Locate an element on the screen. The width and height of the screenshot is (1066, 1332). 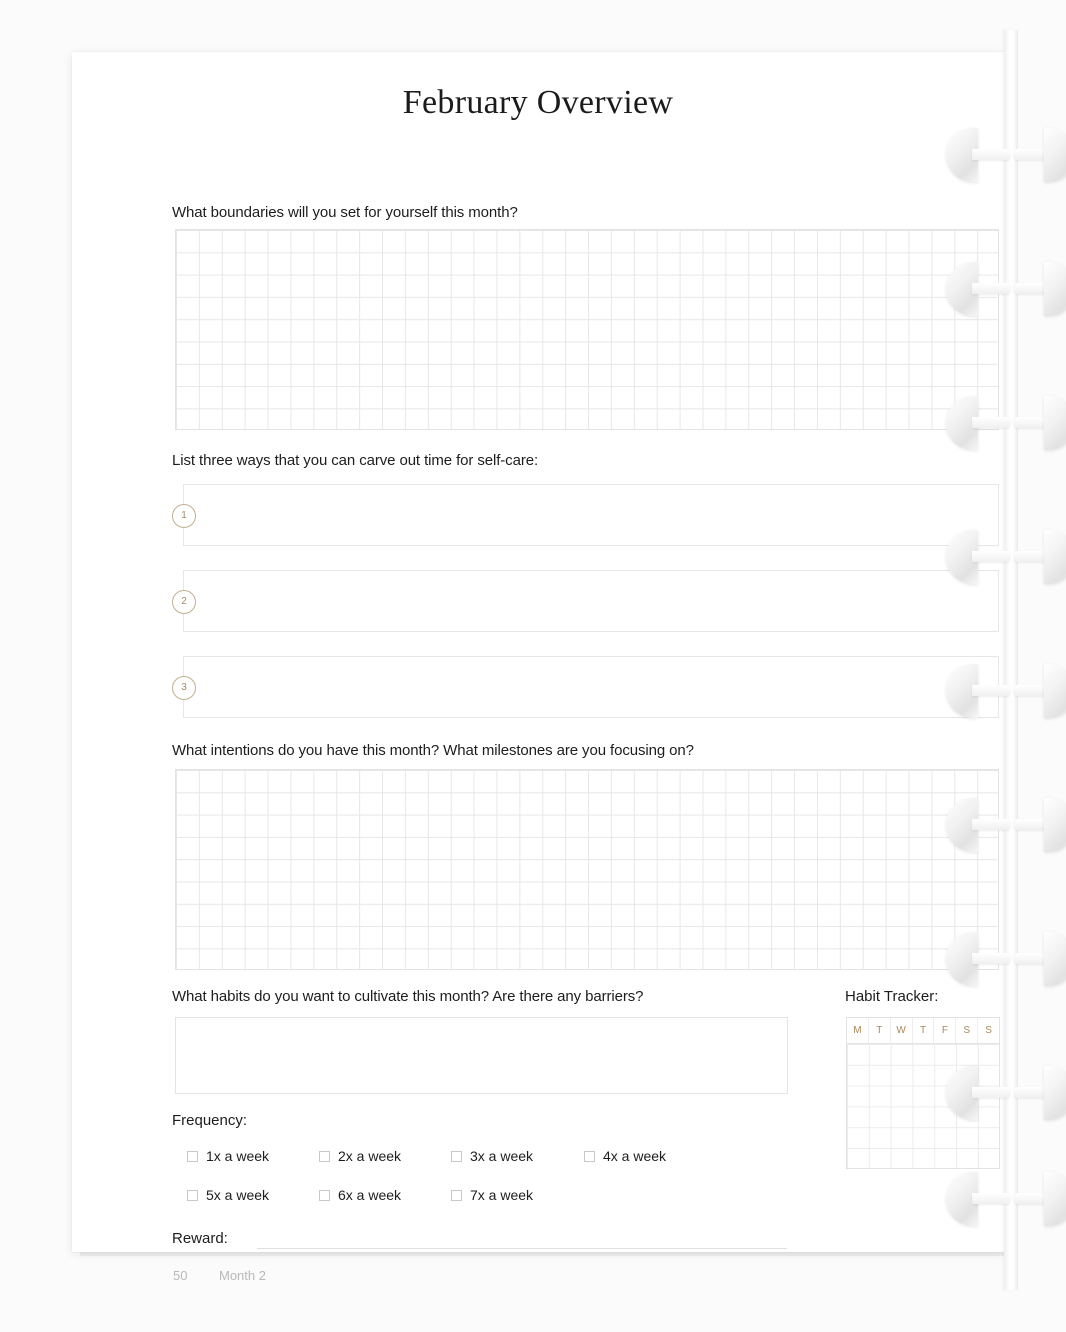
habit-tracker-day-sunday: S is located at coordinates (988, 1030).